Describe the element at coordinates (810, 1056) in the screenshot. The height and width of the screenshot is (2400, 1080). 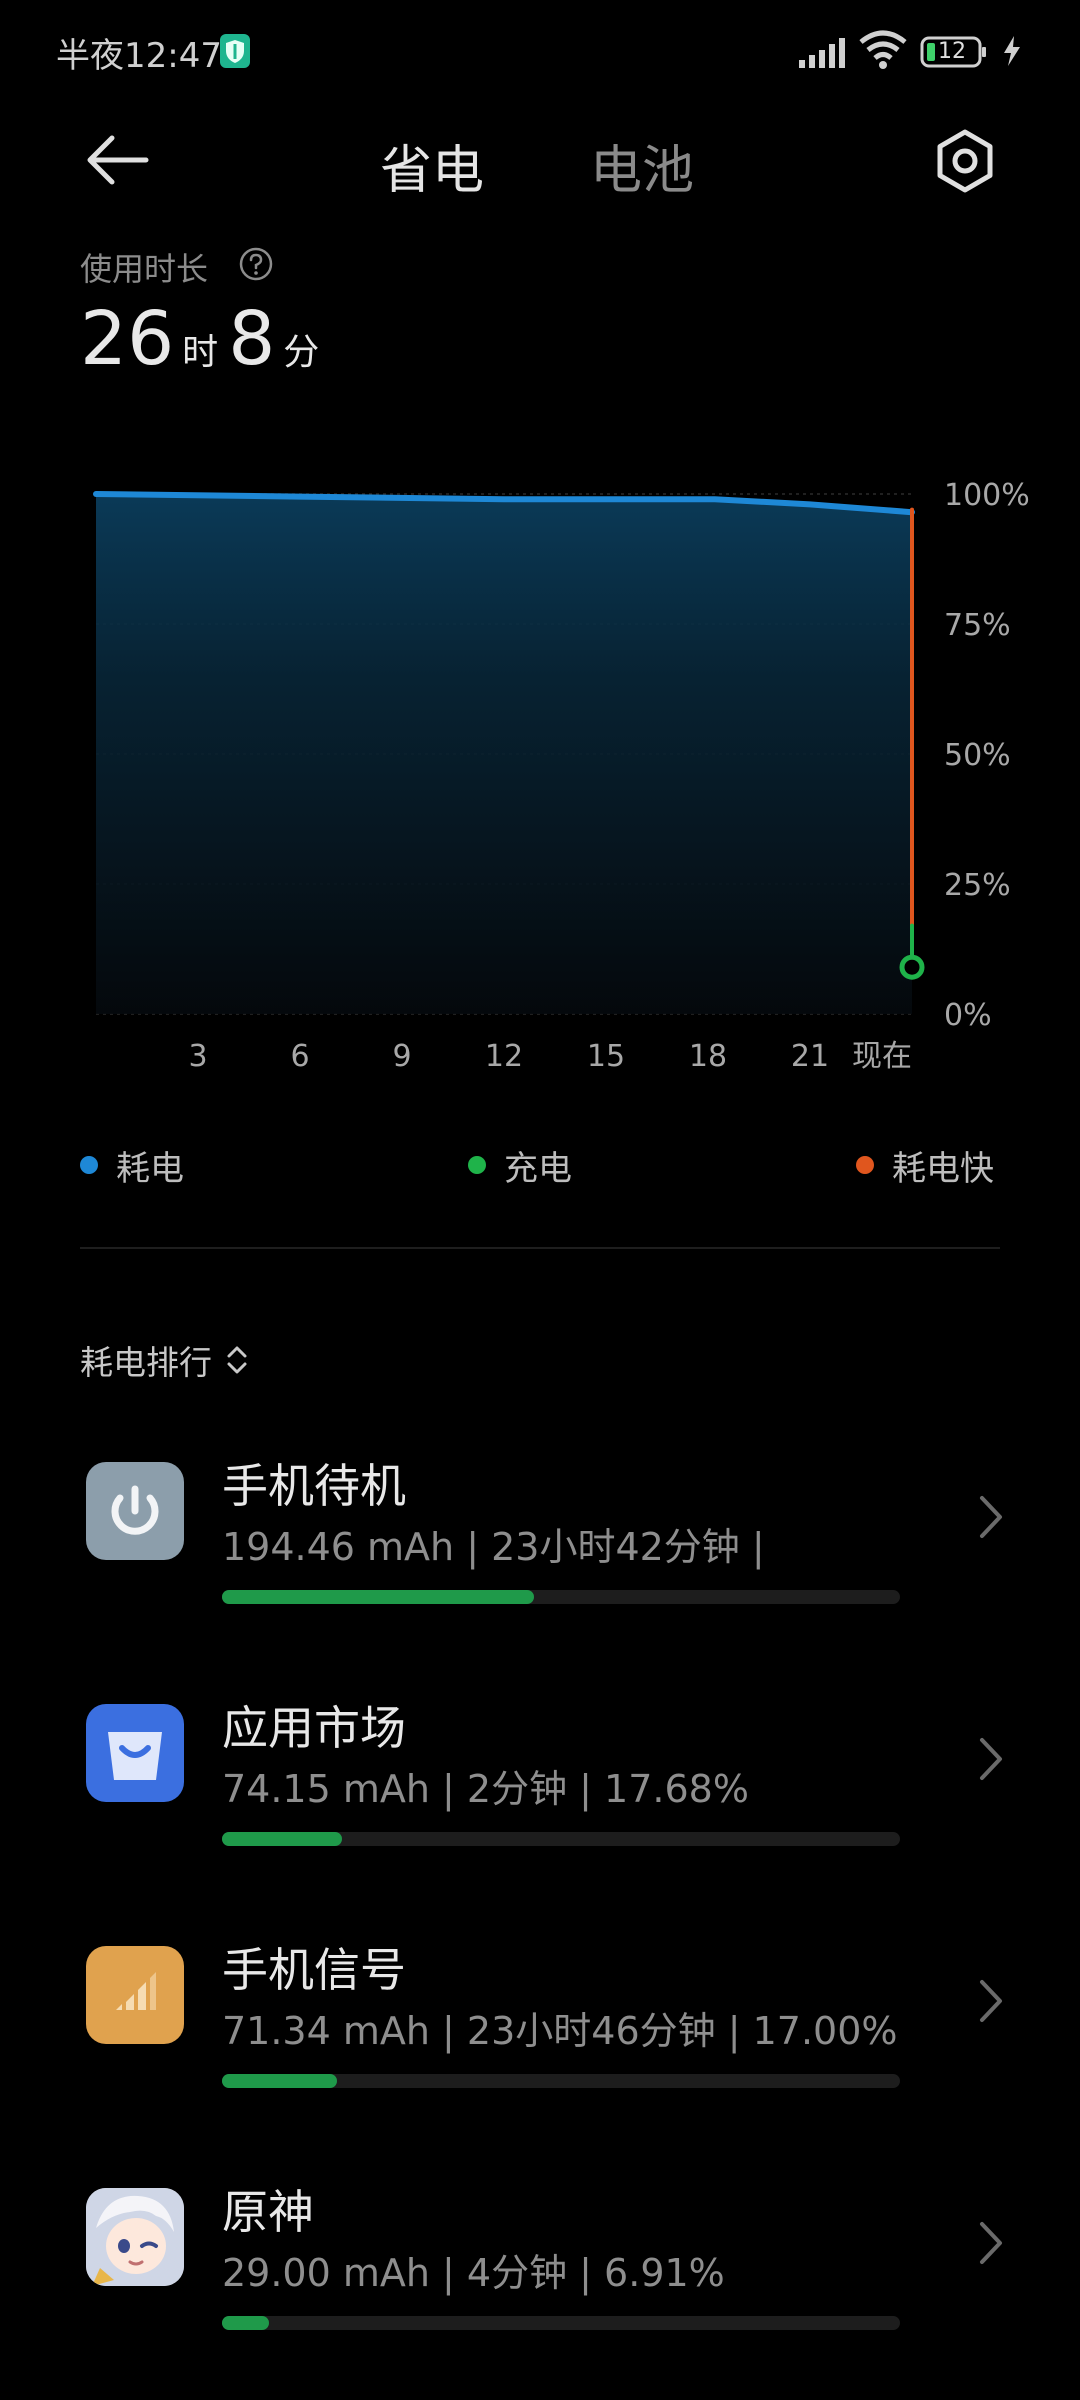
I see `x-tick-label: 21` at that location.